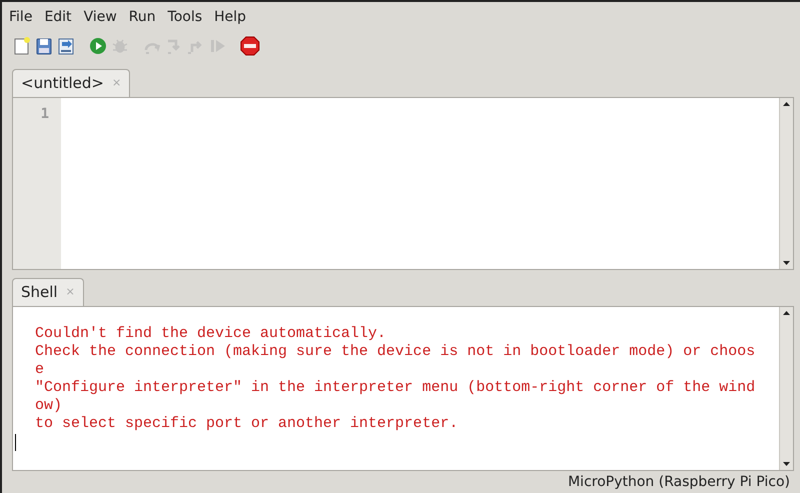  Describe the element at coordinates (20, 17) in the screenshot. I see `menu-item: File` at that location.